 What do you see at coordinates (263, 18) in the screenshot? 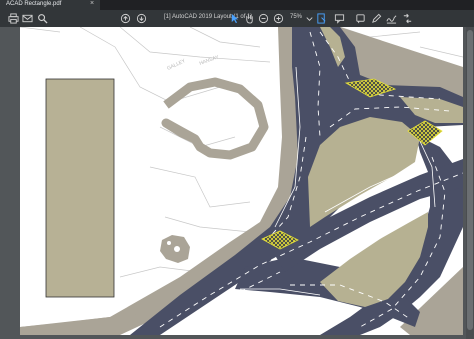
I see `zoom-out-icon` at bounding box center [263, 18].